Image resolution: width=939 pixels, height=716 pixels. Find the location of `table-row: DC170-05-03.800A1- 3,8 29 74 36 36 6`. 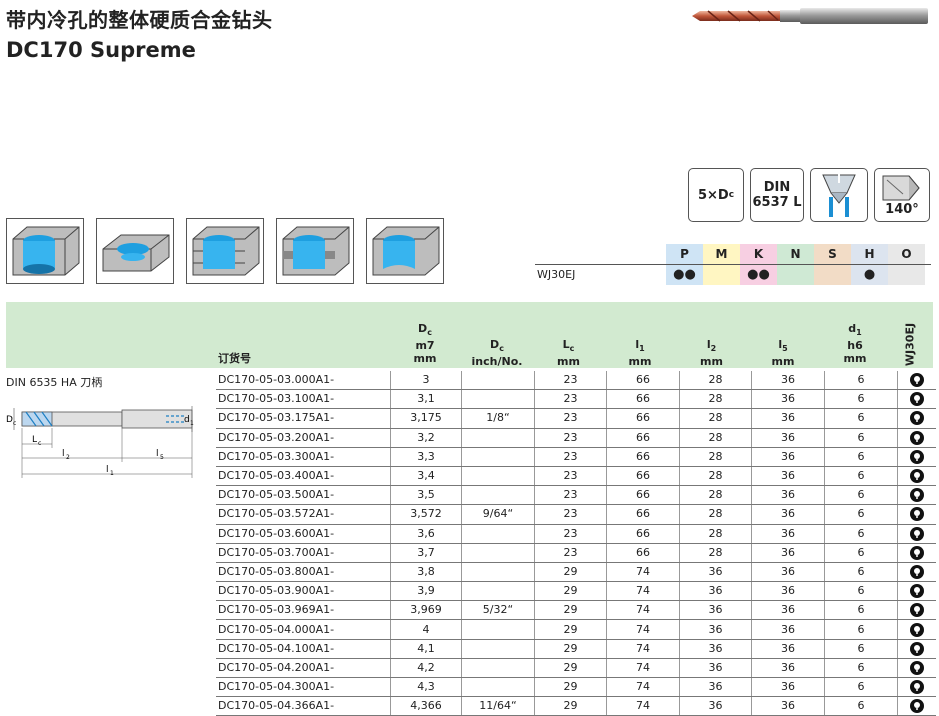

table-row: DC170-05-03.800A1- 3,8 29 74 36 36 6 is located at coordinates (576, 572).